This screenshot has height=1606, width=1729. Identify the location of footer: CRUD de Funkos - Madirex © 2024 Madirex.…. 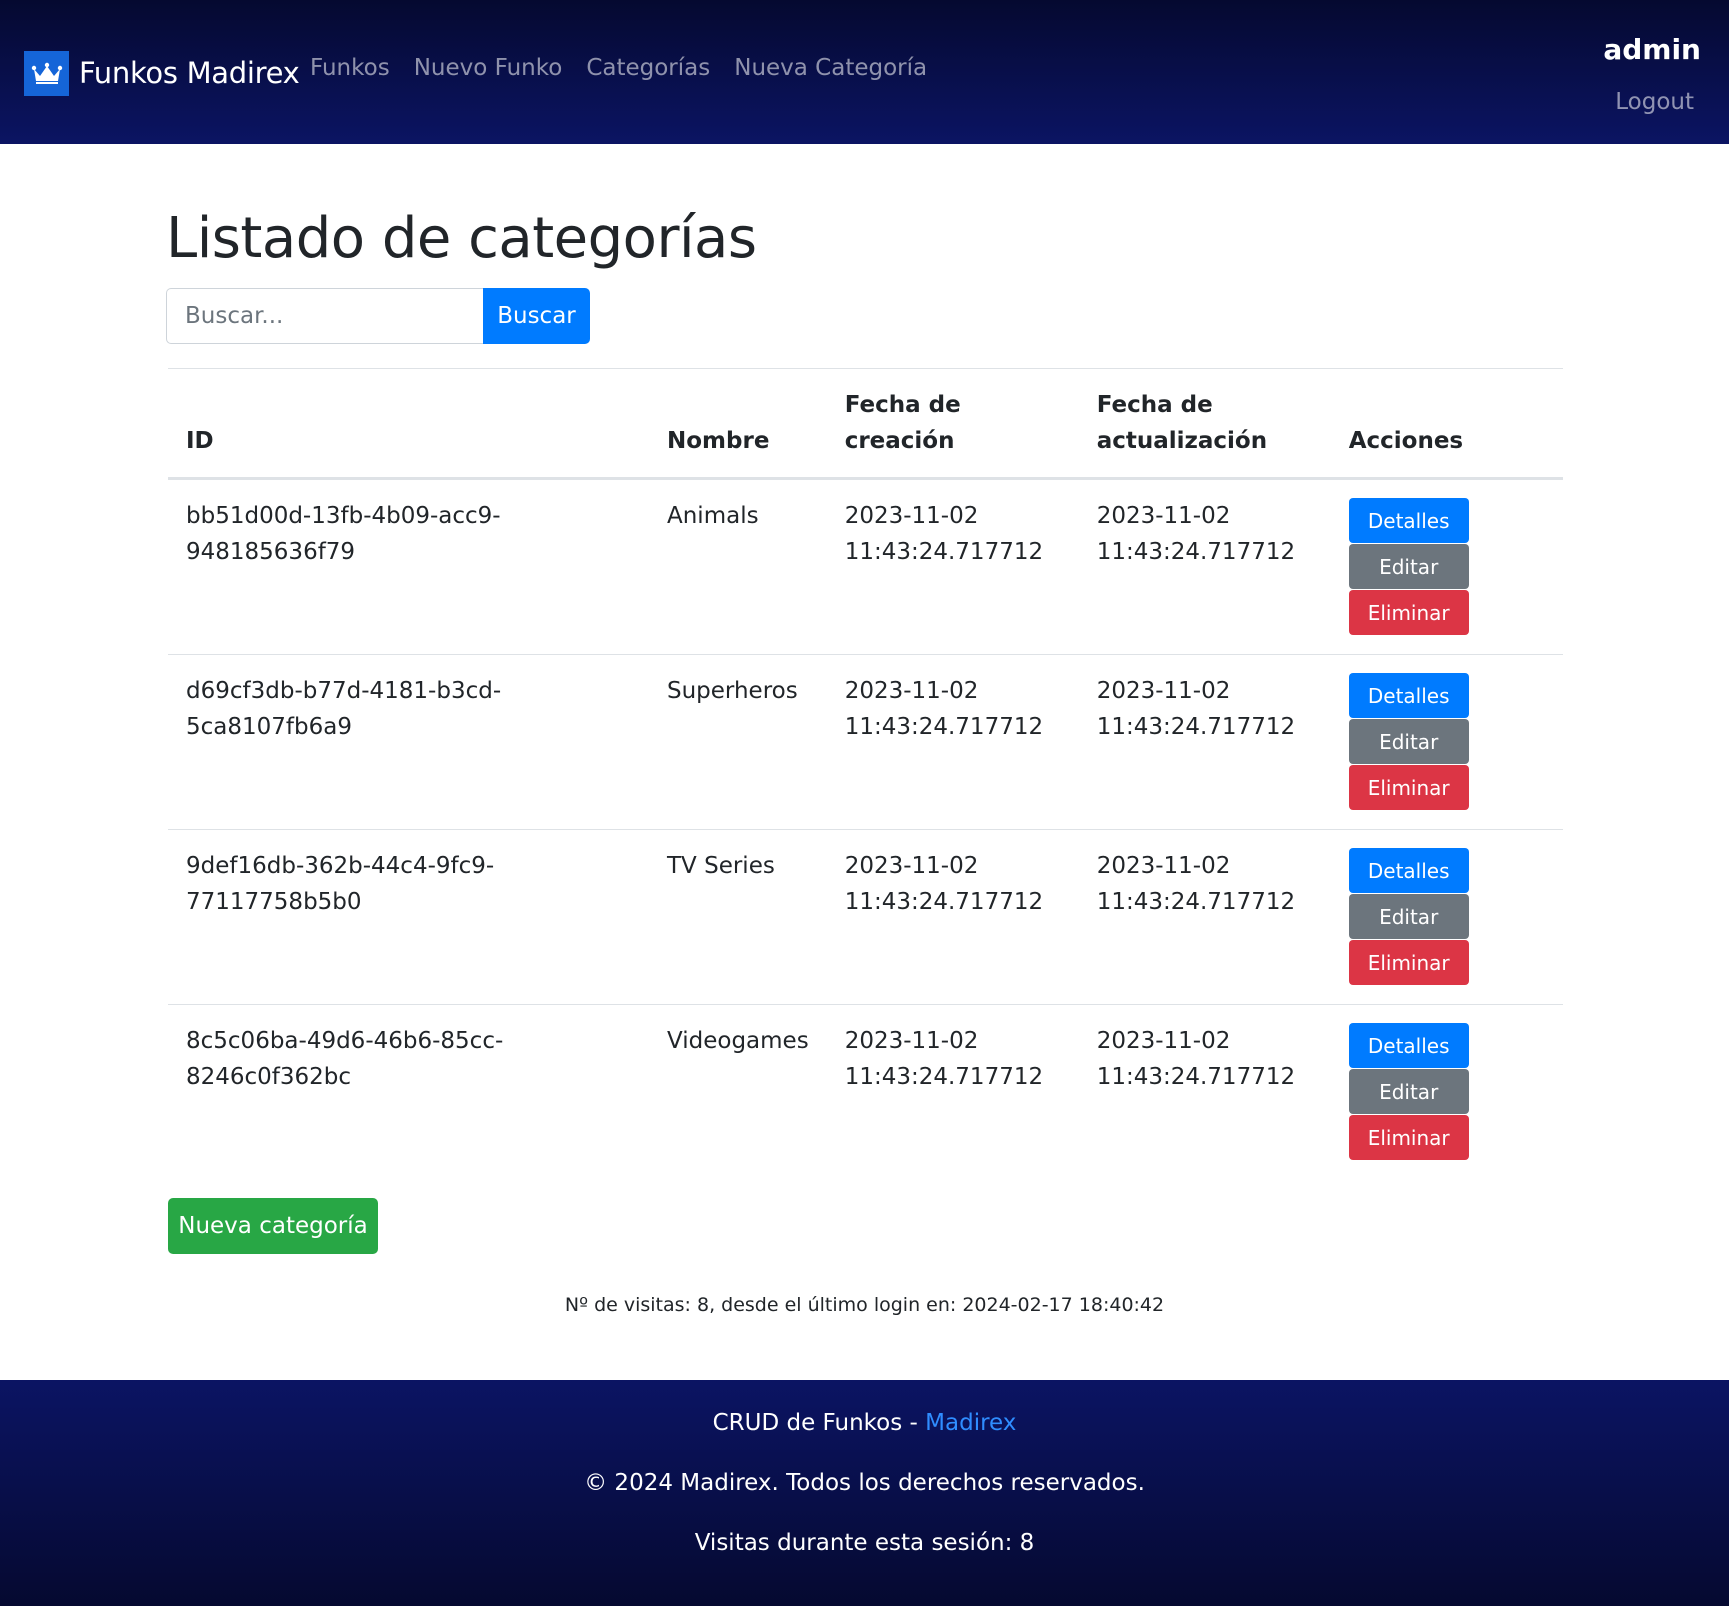
(864, 1493).